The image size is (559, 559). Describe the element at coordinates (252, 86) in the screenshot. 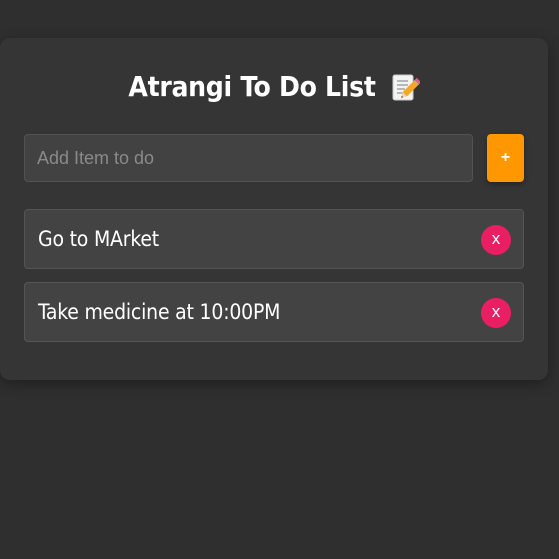

I see `page-title: Atrangi To Do List` at that location.